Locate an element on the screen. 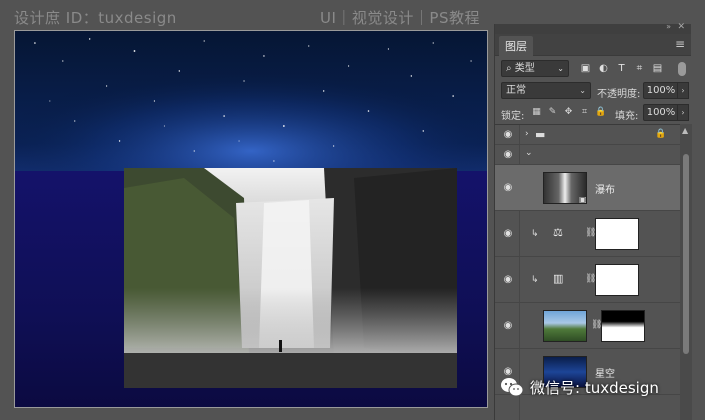 The width and height of the screenshot is (705, 420). layer-waterfall: ◉ ▣ 瀑布 is located at coordinates (587, 188).